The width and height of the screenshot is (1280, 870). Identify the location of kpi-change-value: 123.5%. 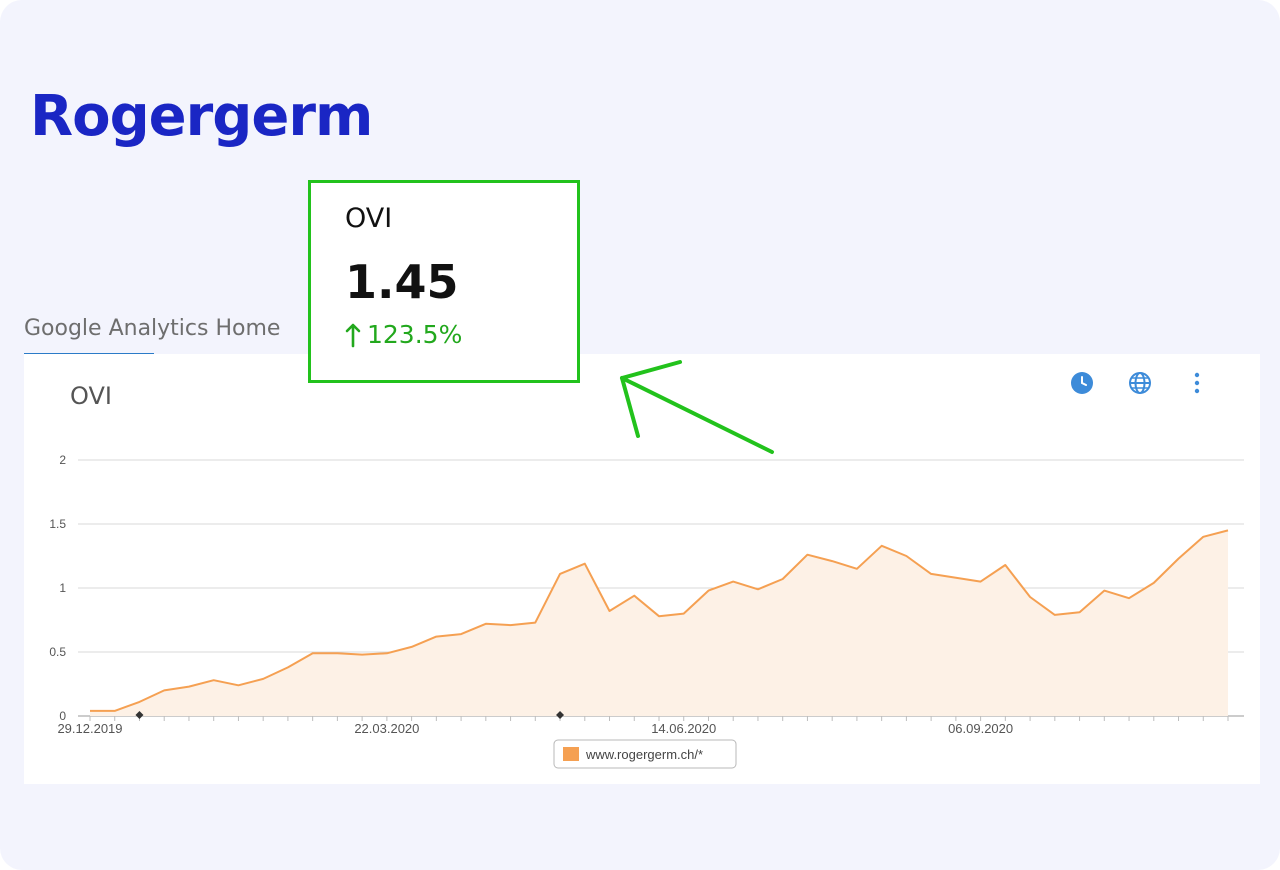
(415, 334).